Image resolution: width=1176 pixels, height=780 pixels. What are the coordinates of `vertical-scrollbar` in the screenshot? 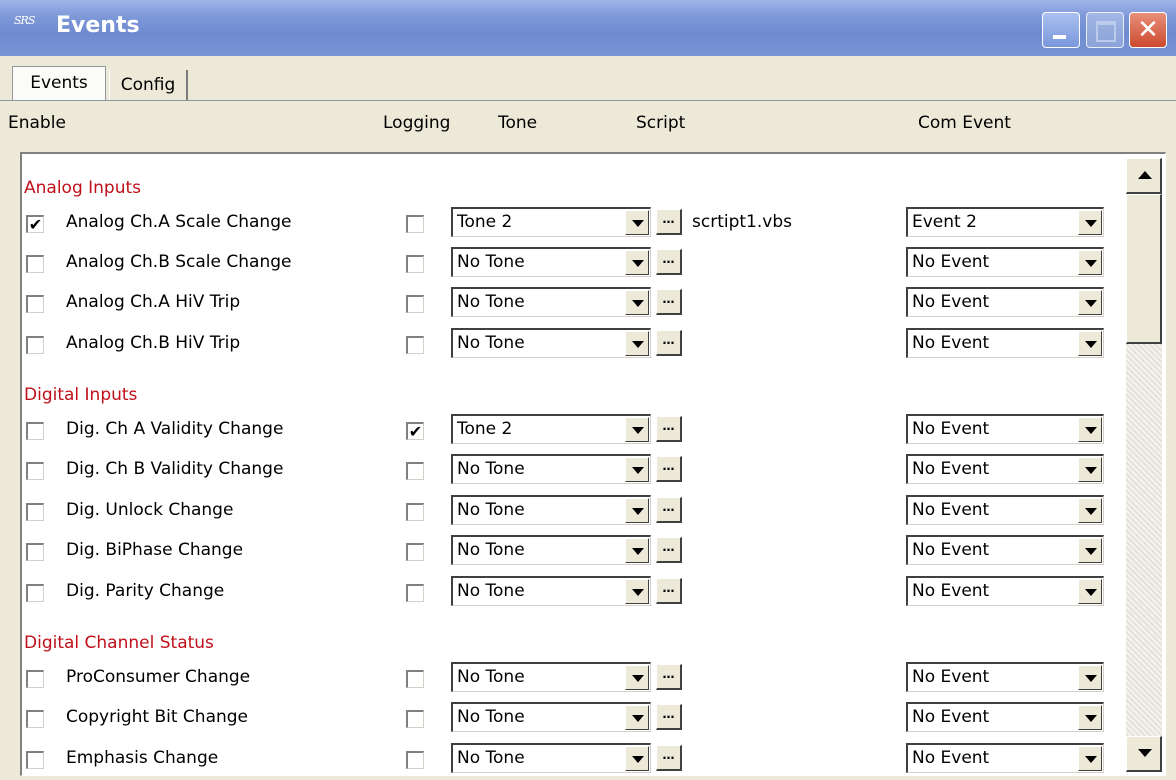 It's located at (1144, 465).